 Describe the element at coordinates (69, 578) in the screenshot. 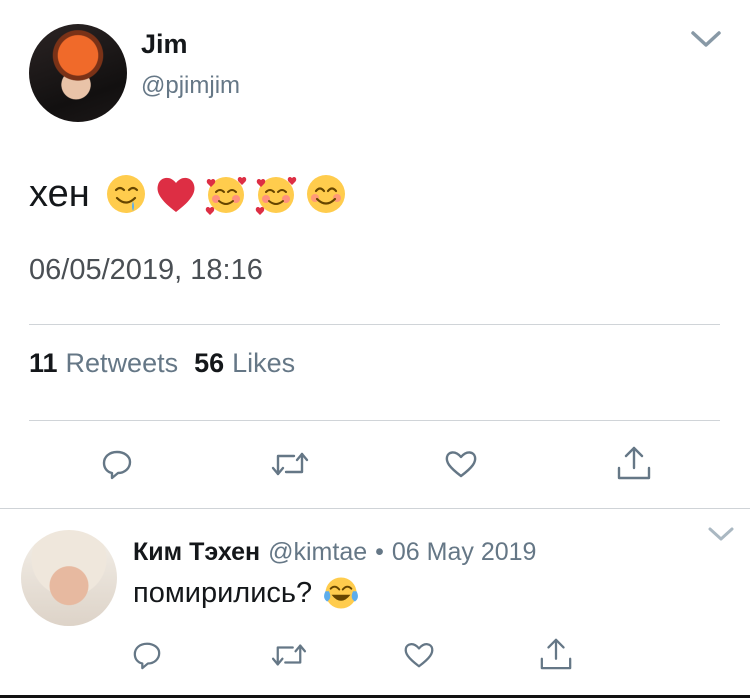

I see `reply-author-avatar` at that location.